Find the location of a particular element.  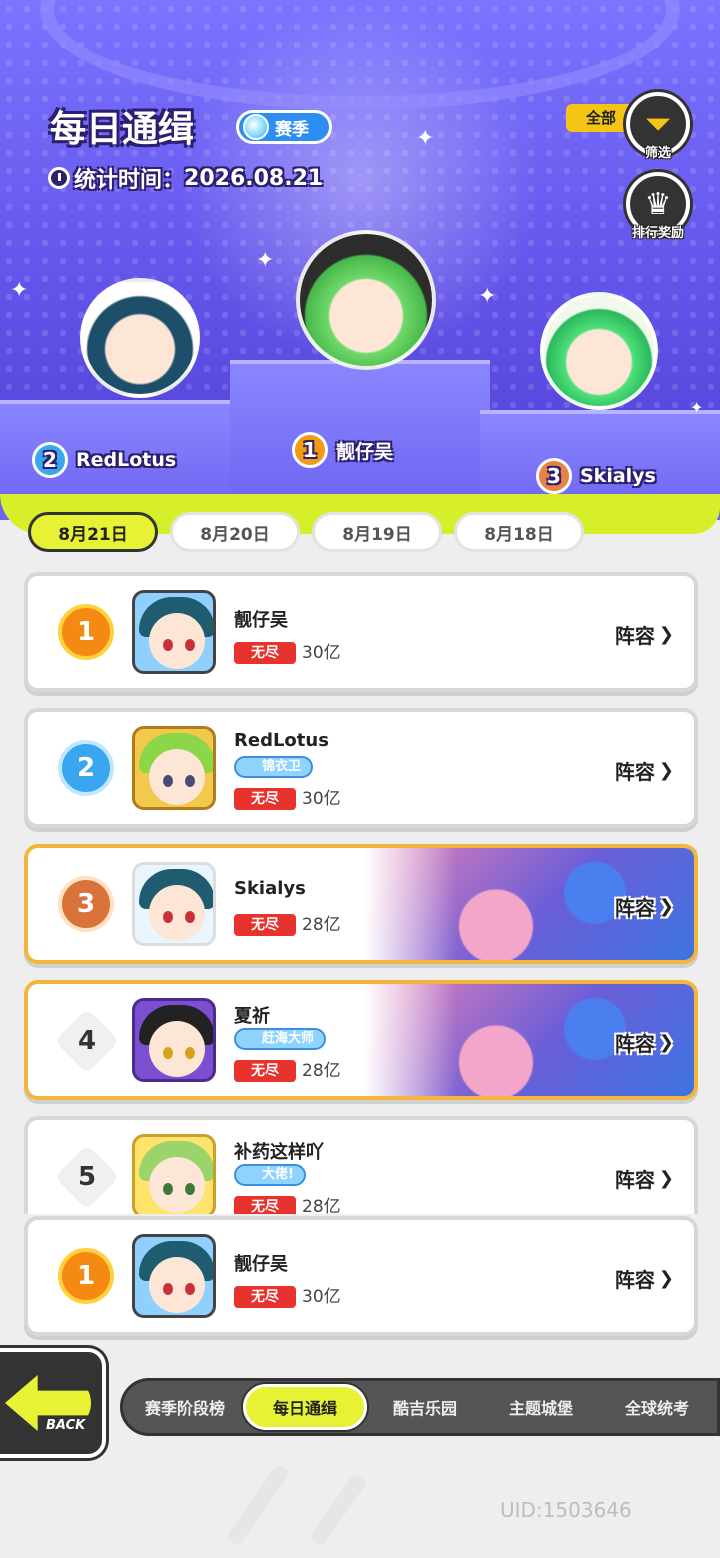

nav-global-exam: 全球统考 is located at coordinates (657, 1407).